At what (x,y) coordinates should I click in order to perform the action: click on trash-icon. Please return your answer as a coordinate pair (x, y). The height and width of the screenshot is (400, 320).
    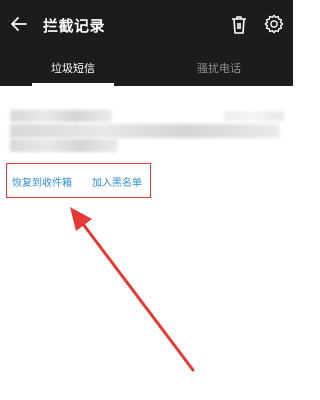
    Looking at the image, I should click on (239, 25).